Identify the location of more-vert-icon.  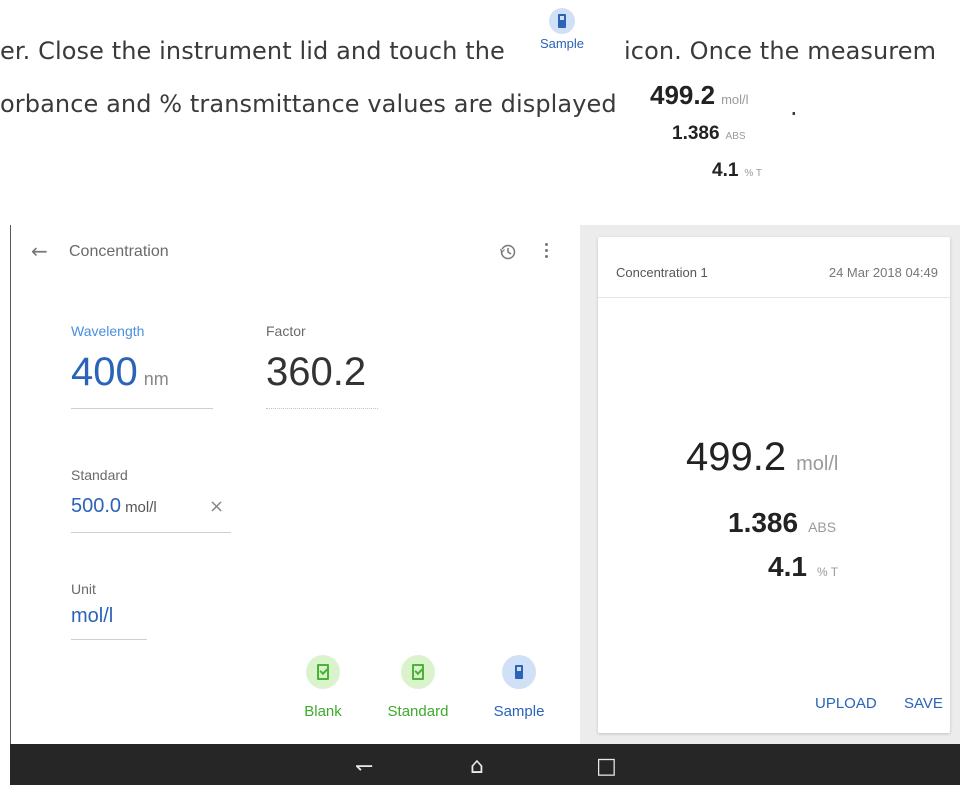
(546, 251).